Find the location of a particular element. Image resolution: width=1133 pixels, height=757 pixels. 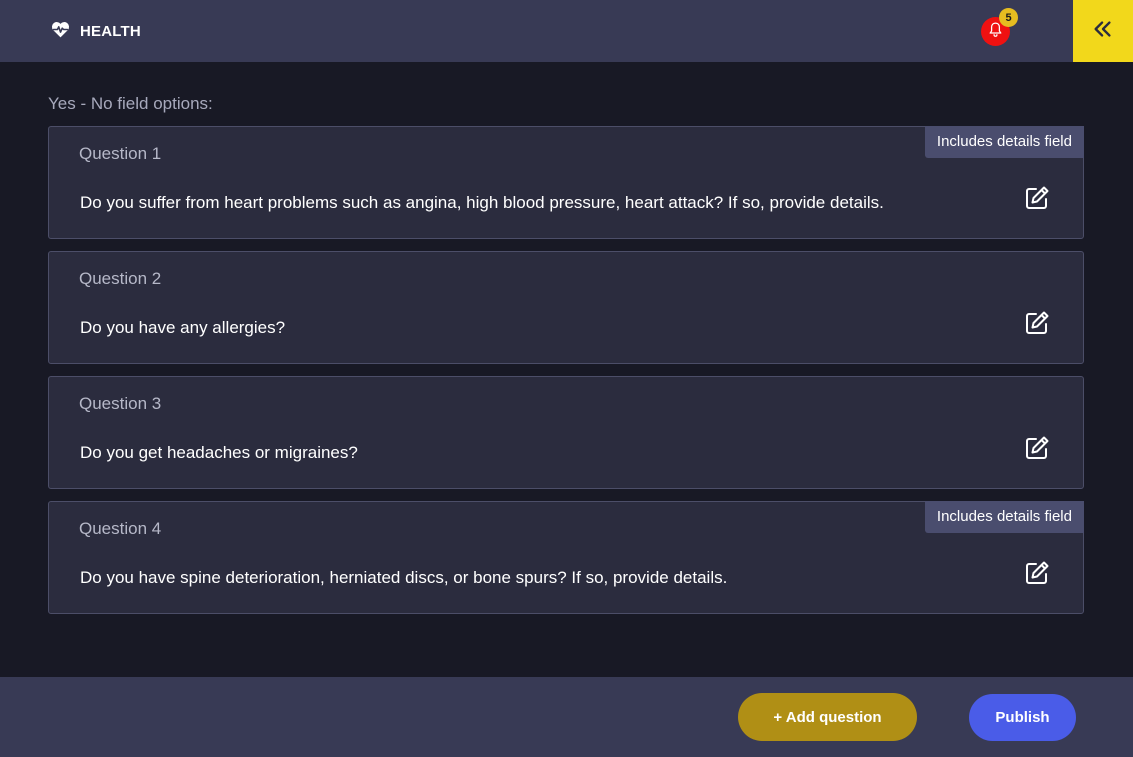

add-question-button: + Add question is located at coordinates (827, 717).